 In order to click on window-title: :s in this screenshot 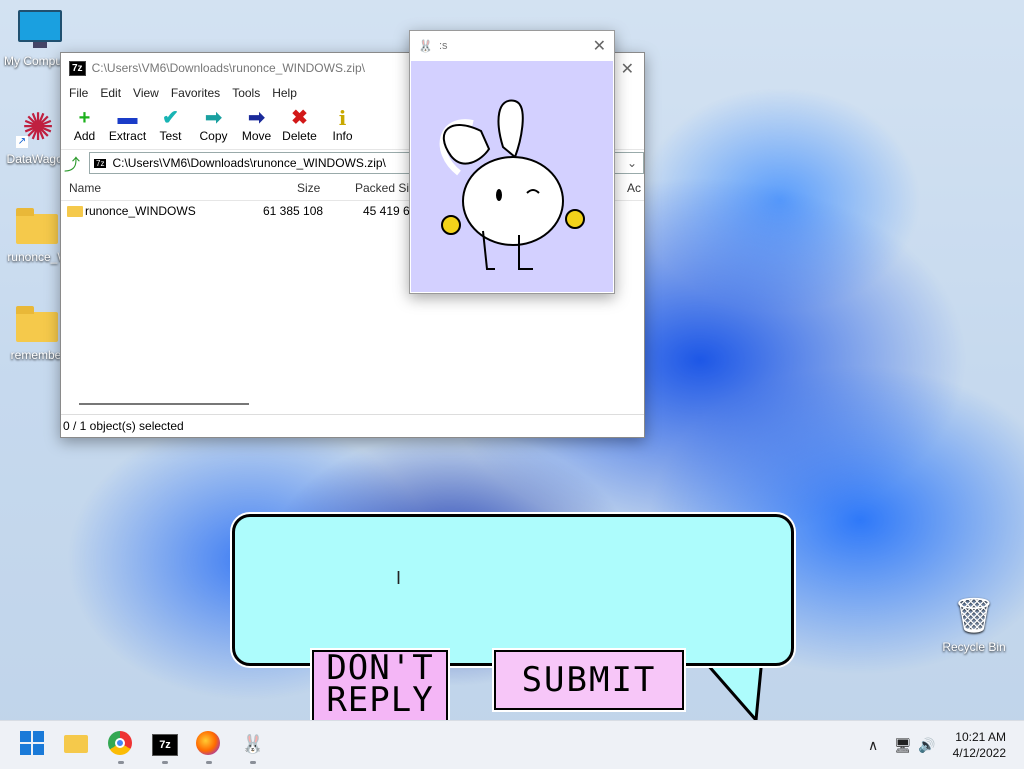, I will do `click(443, 46)`.